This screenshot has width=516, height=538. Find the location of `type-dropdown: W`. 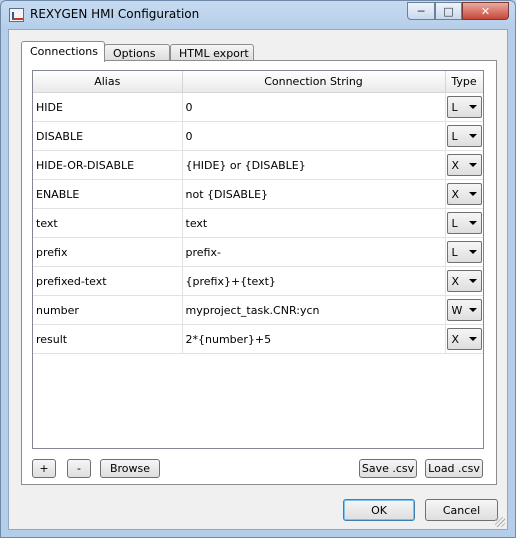

type-dropdown: W is located at coordinates (464, 310).